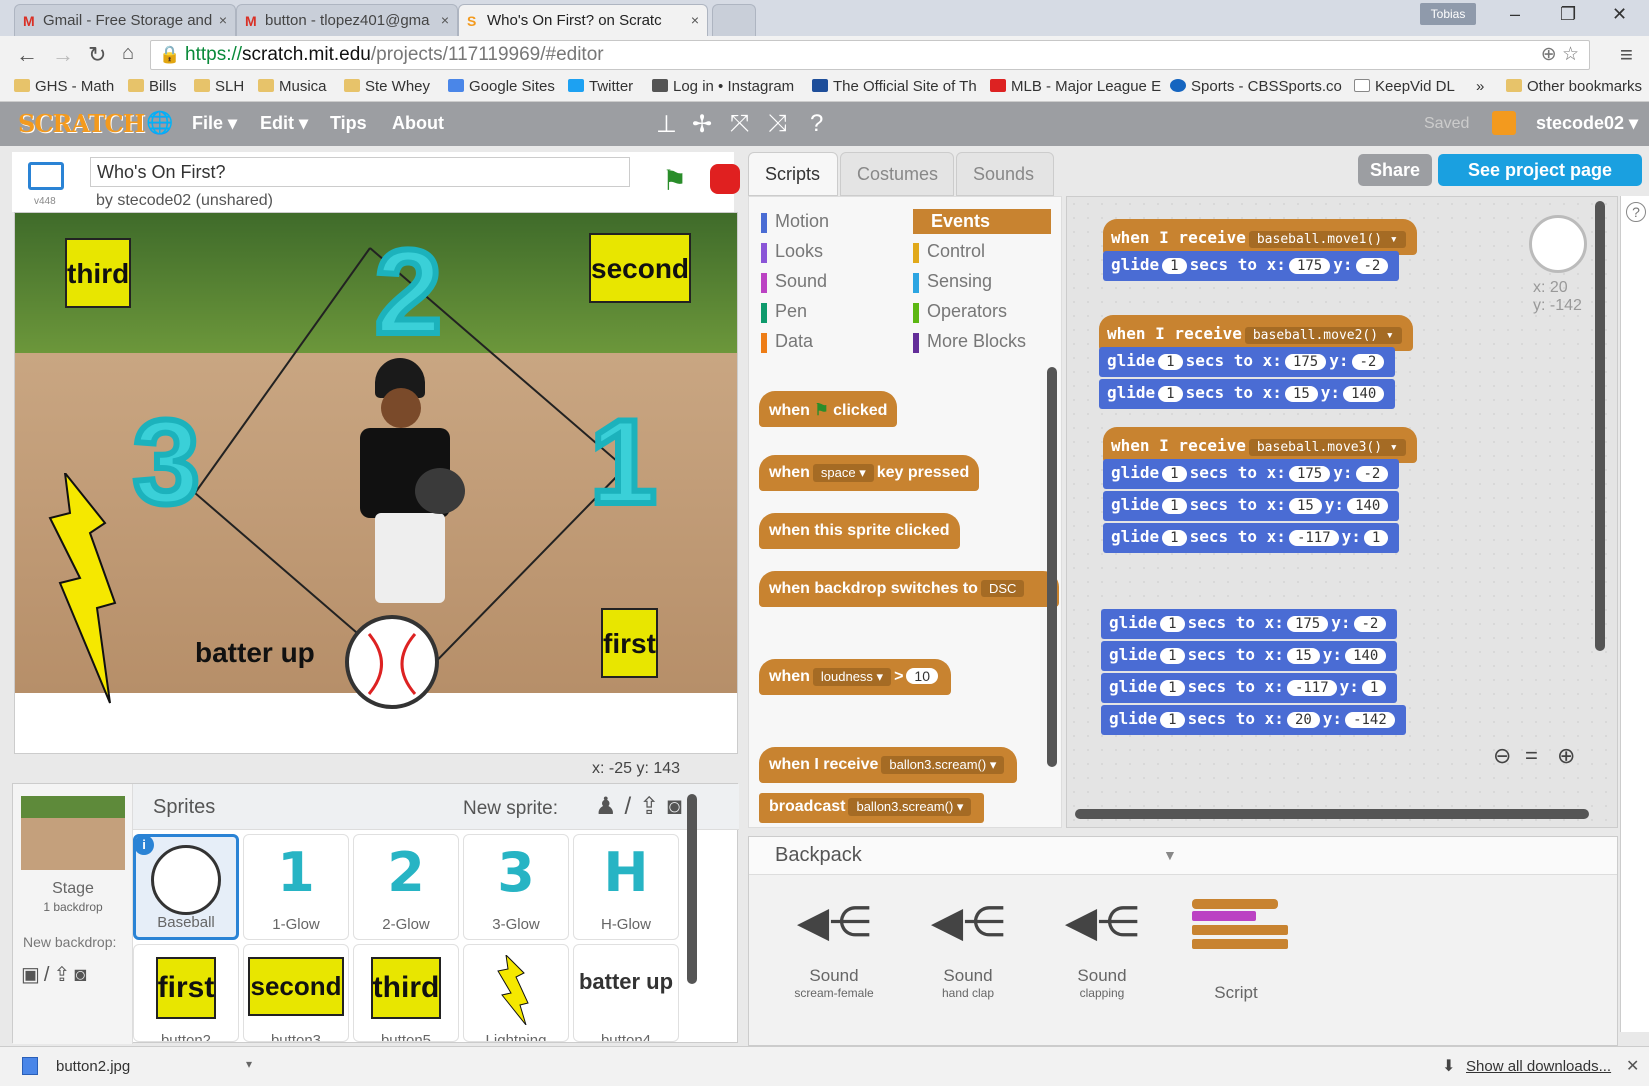 This screenshot has width=1649, height=1086. Describe the element at coordinates (968, 948) in the screenshot. I see `backpack-item-sound: ◀⋲ Sound hand clap` at that location.